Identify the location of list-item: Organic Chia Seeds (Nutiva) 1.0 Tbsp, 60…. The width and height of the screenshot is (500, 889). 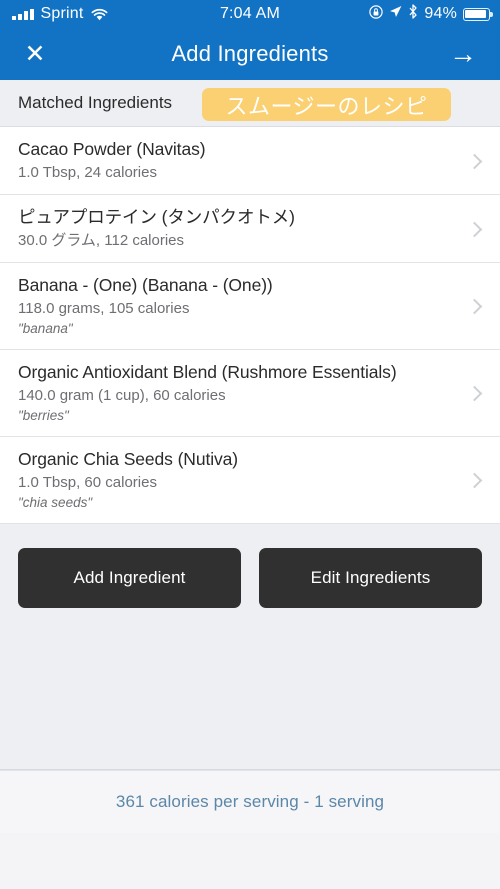
(250, 481).